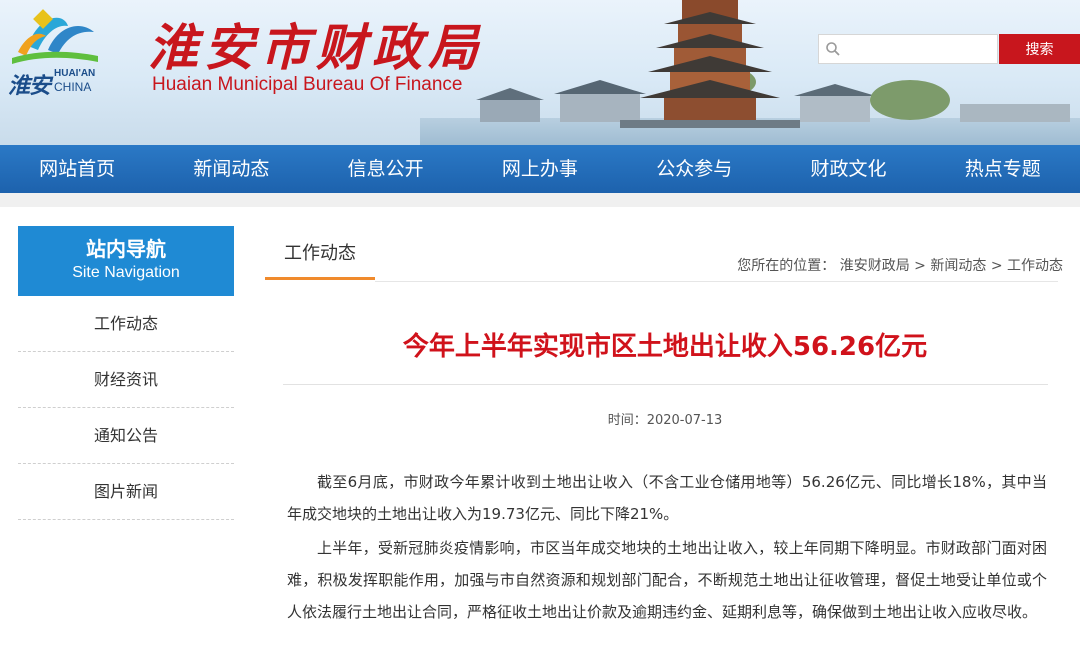 The image size is (1080, 665). What do you see at coordinates (307, 84) in the screenshot?
I see `site-title-en: Huaian Municipal Bureau Of Finance` at bounding box center [307, 84].